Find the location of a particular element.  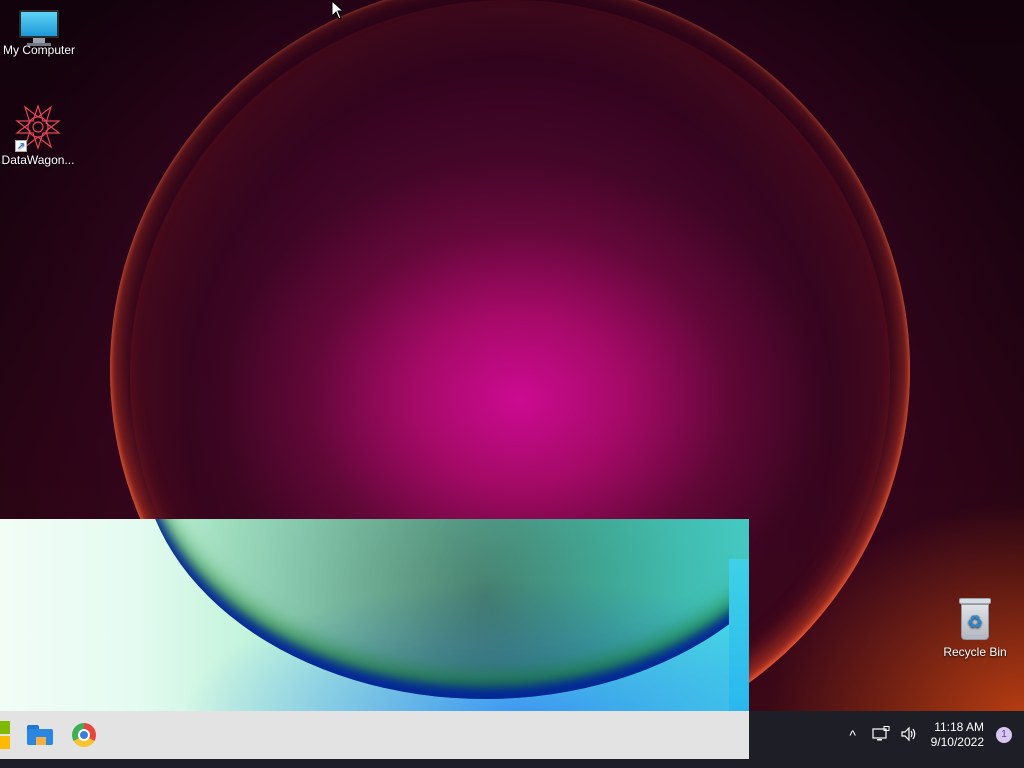

file-explorer-button is located at coordinates (40, 735).